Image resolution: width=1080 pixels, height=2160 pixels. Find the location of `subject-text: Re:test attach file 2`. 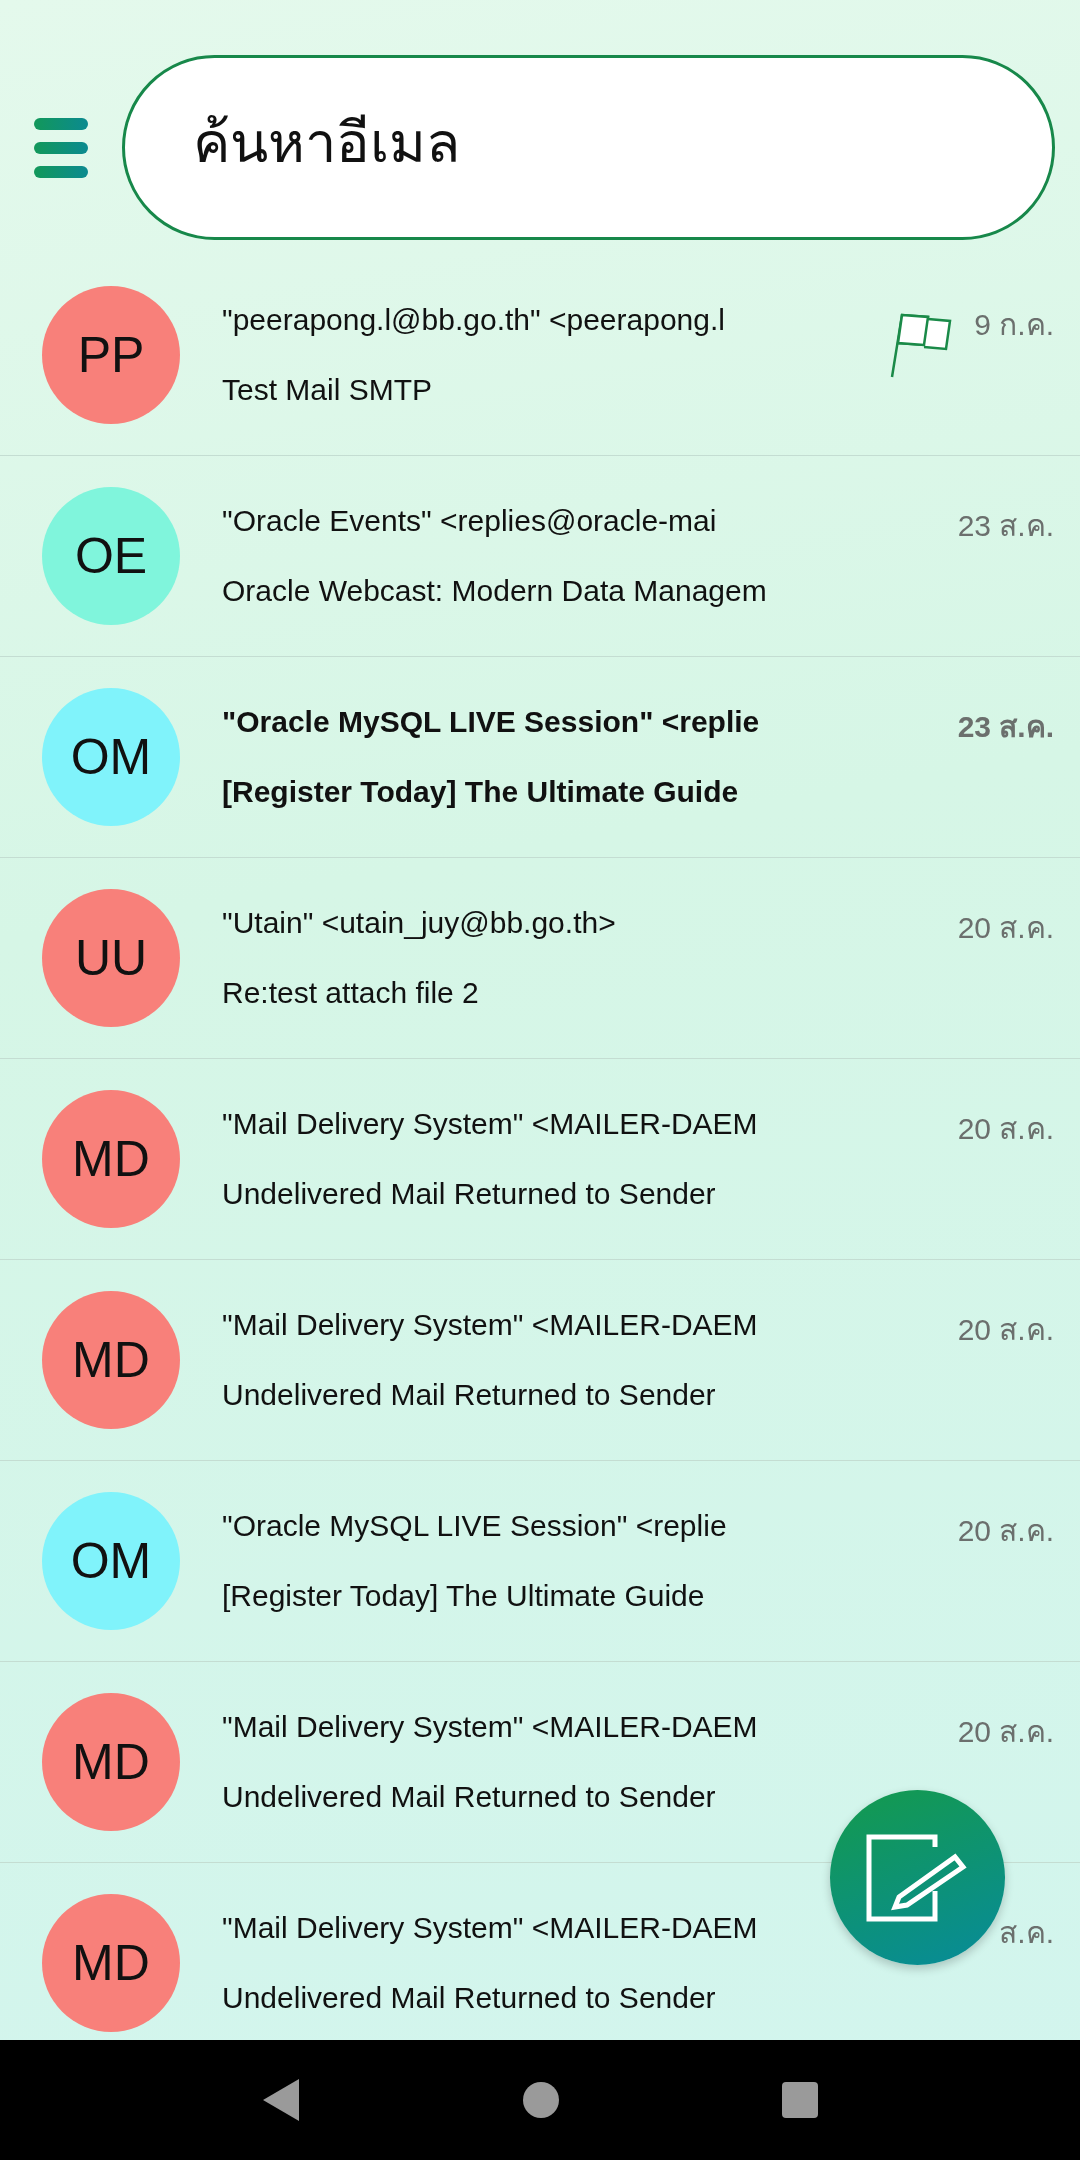

subject-text: Re:test attach file 2 is located at coordinates (351, 993).